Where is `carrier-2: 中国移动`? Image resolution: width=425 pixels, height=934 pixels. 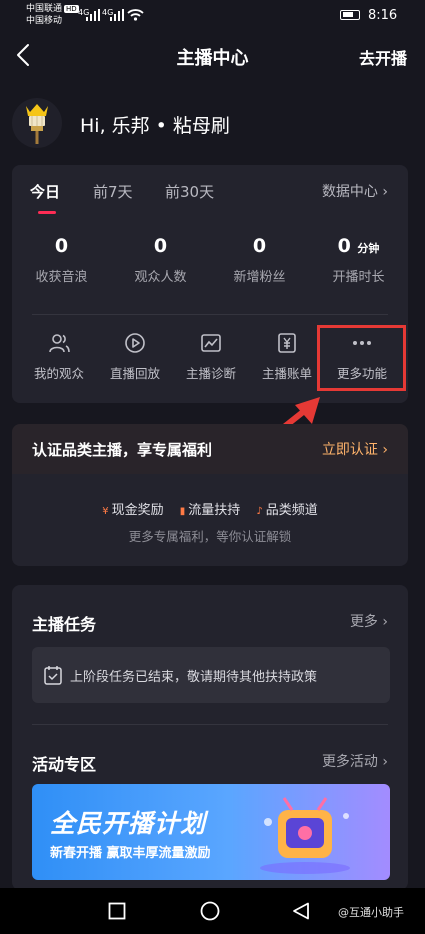 carrier-2: 中国移动 is located at coordinates (44, 21).